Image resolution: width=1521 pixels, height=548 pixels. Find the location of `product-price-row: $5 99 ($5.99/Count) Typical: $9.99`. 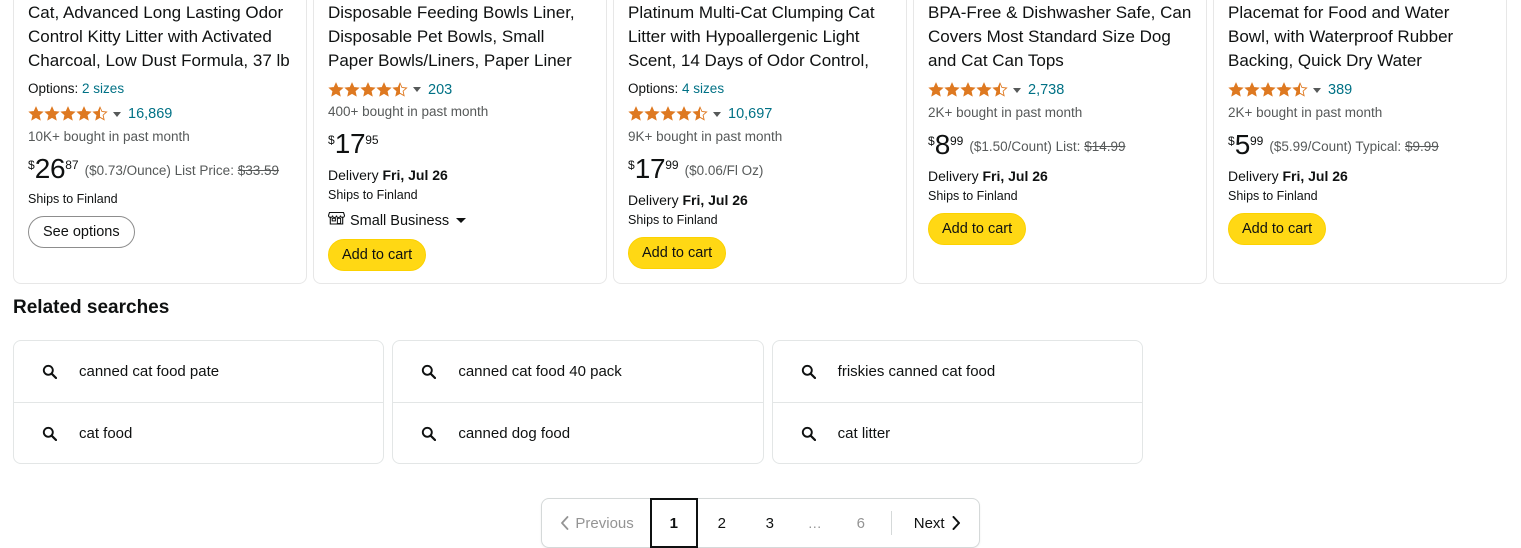

product-price-row: $5 99 ($5.99/Count) Typical: $9.99 is located at coordinates (1360, 144).